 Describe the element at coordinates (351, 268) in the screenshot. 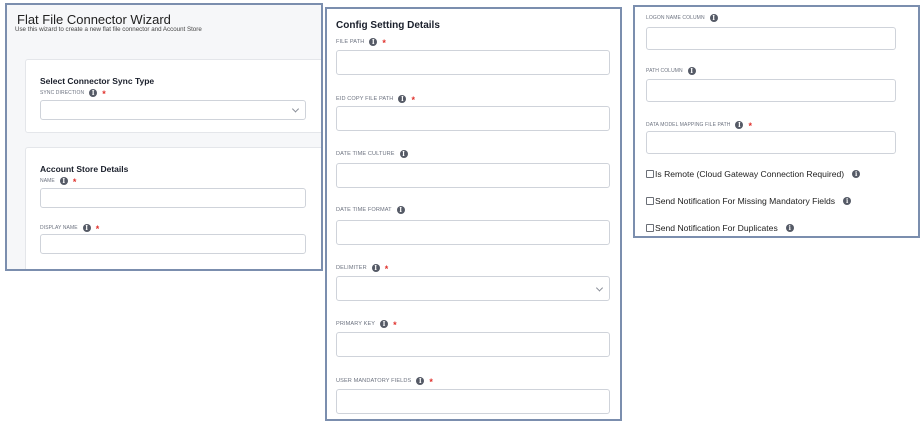

I see `delimiter-label-text: DELIMITER` at that location.